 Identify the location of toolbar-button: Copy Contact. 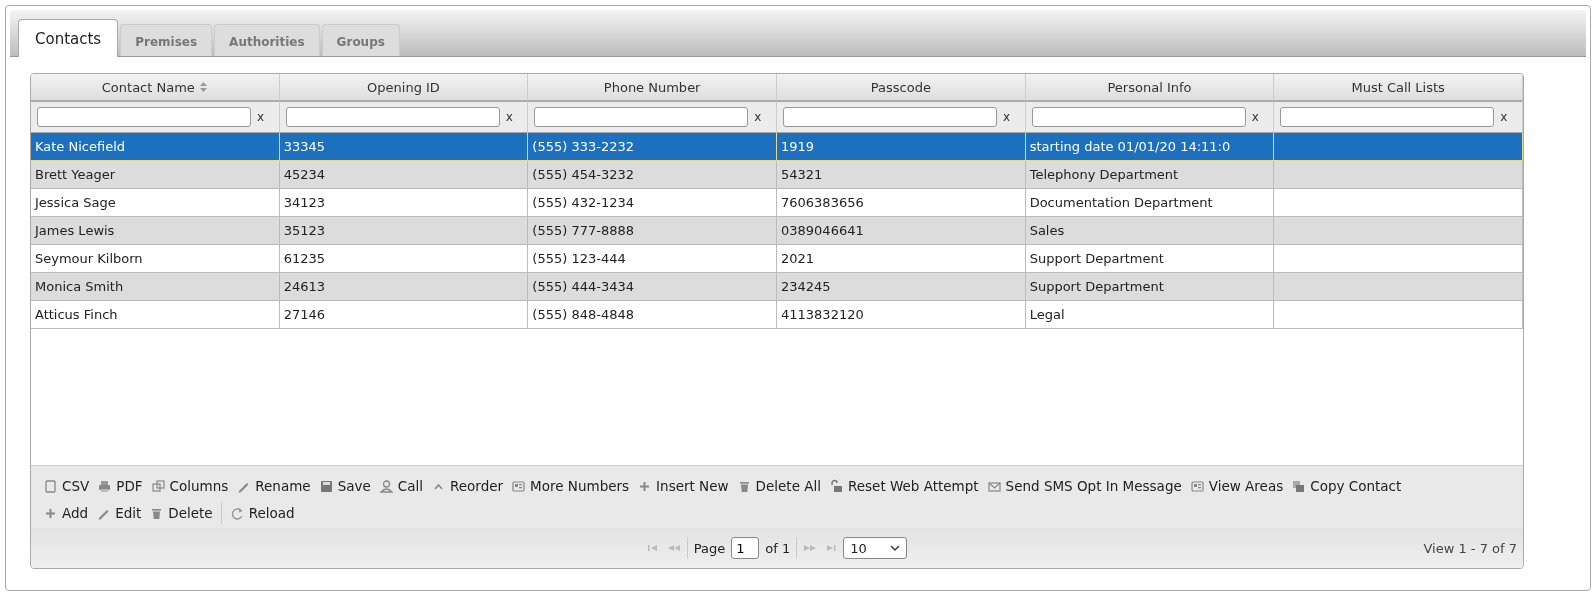
(1346, 486).